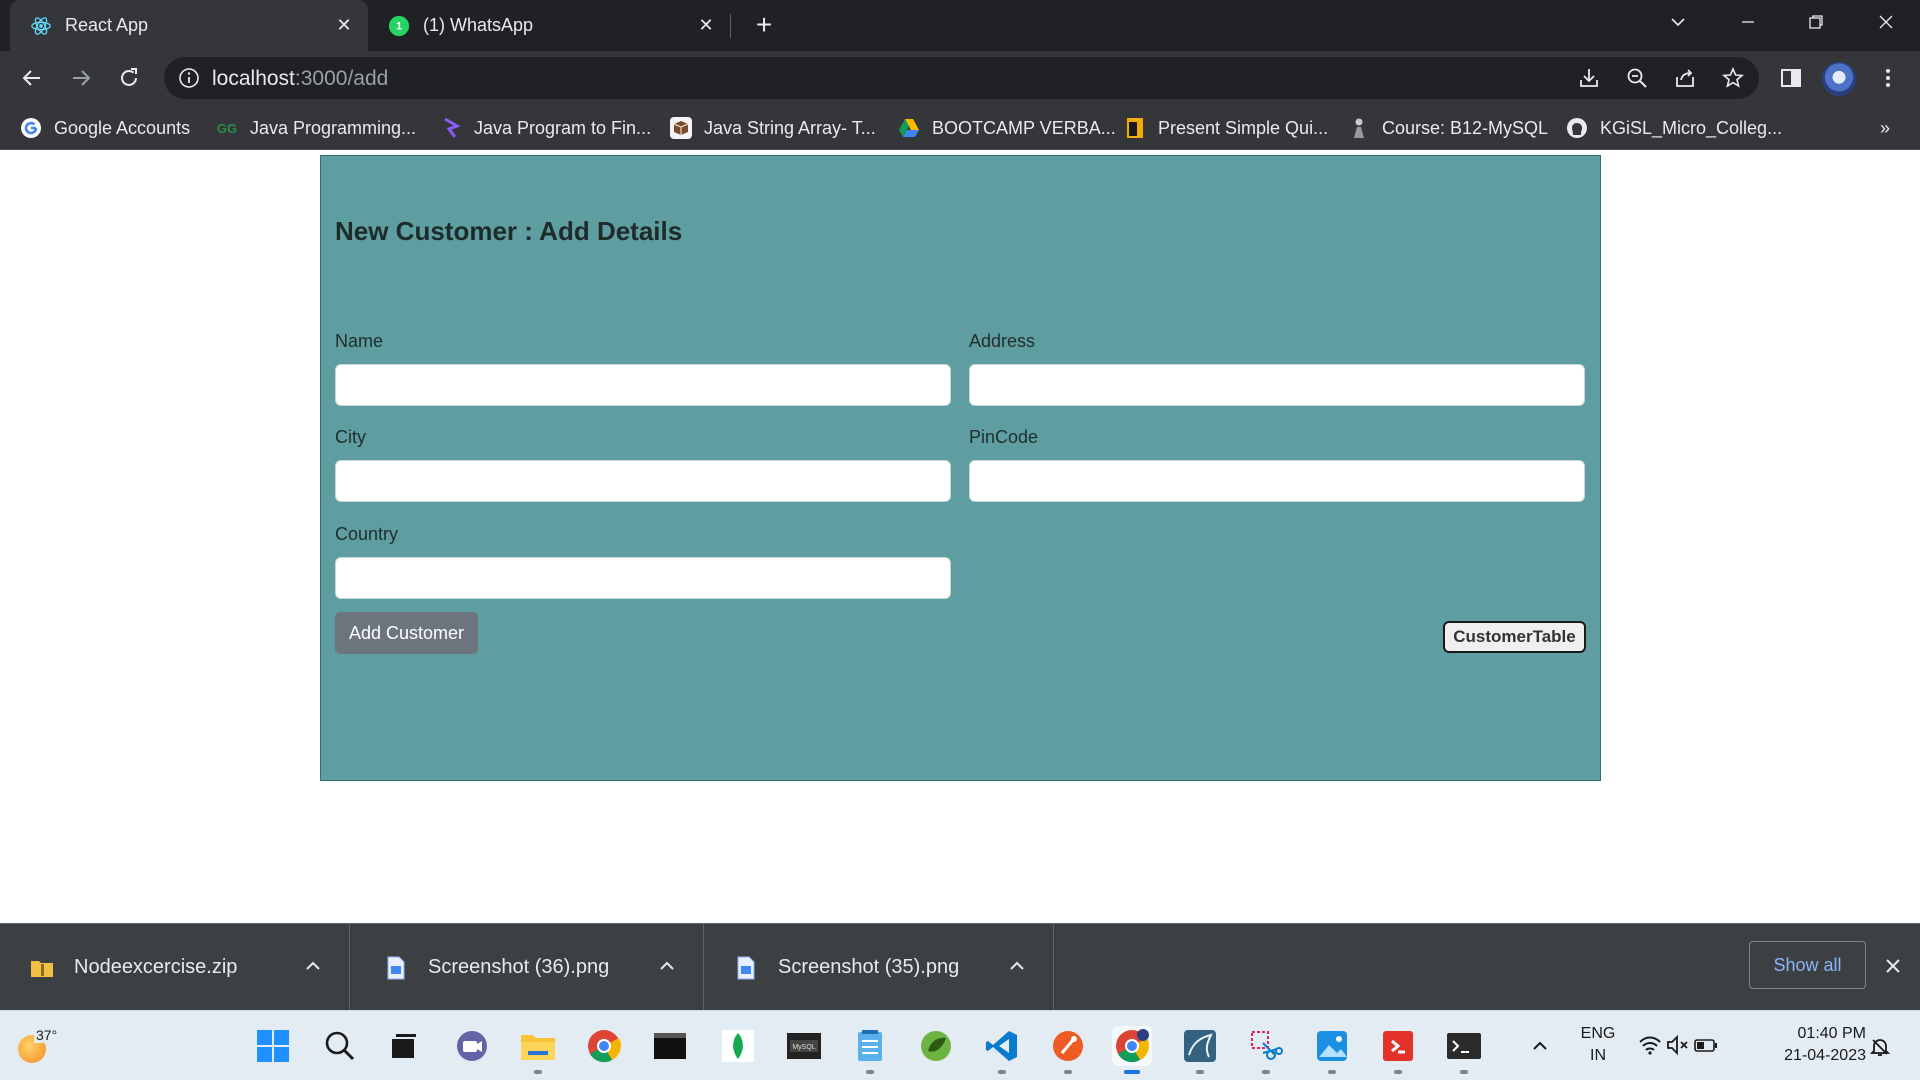 This screenshot has width=1920, height=1080. What do you see at coordinates (1893, 966) in the screenshot?
I see `close-downloads-icon` at bounding box center [1893, 966].